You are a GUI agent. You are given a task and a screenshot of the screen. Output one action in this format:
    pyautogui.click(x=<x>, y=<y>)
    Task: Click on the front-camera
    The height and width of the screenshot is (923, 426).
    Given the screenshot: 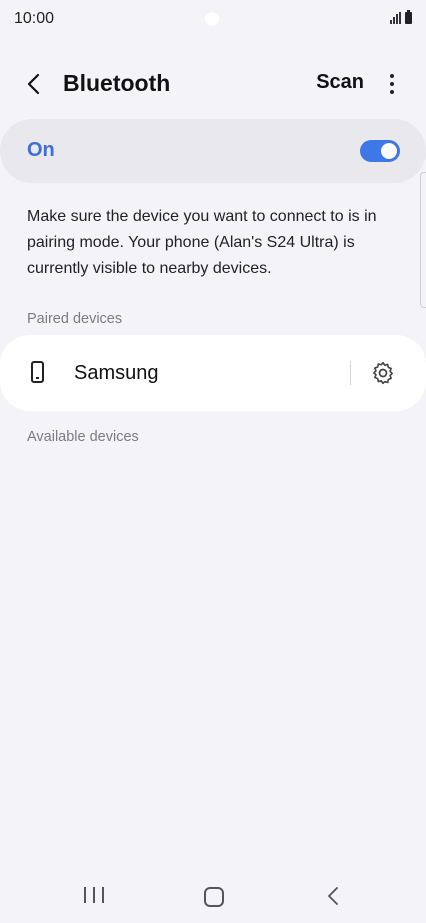 What is the action you would take?
    pyautogui.click(x=212, y=19)
    